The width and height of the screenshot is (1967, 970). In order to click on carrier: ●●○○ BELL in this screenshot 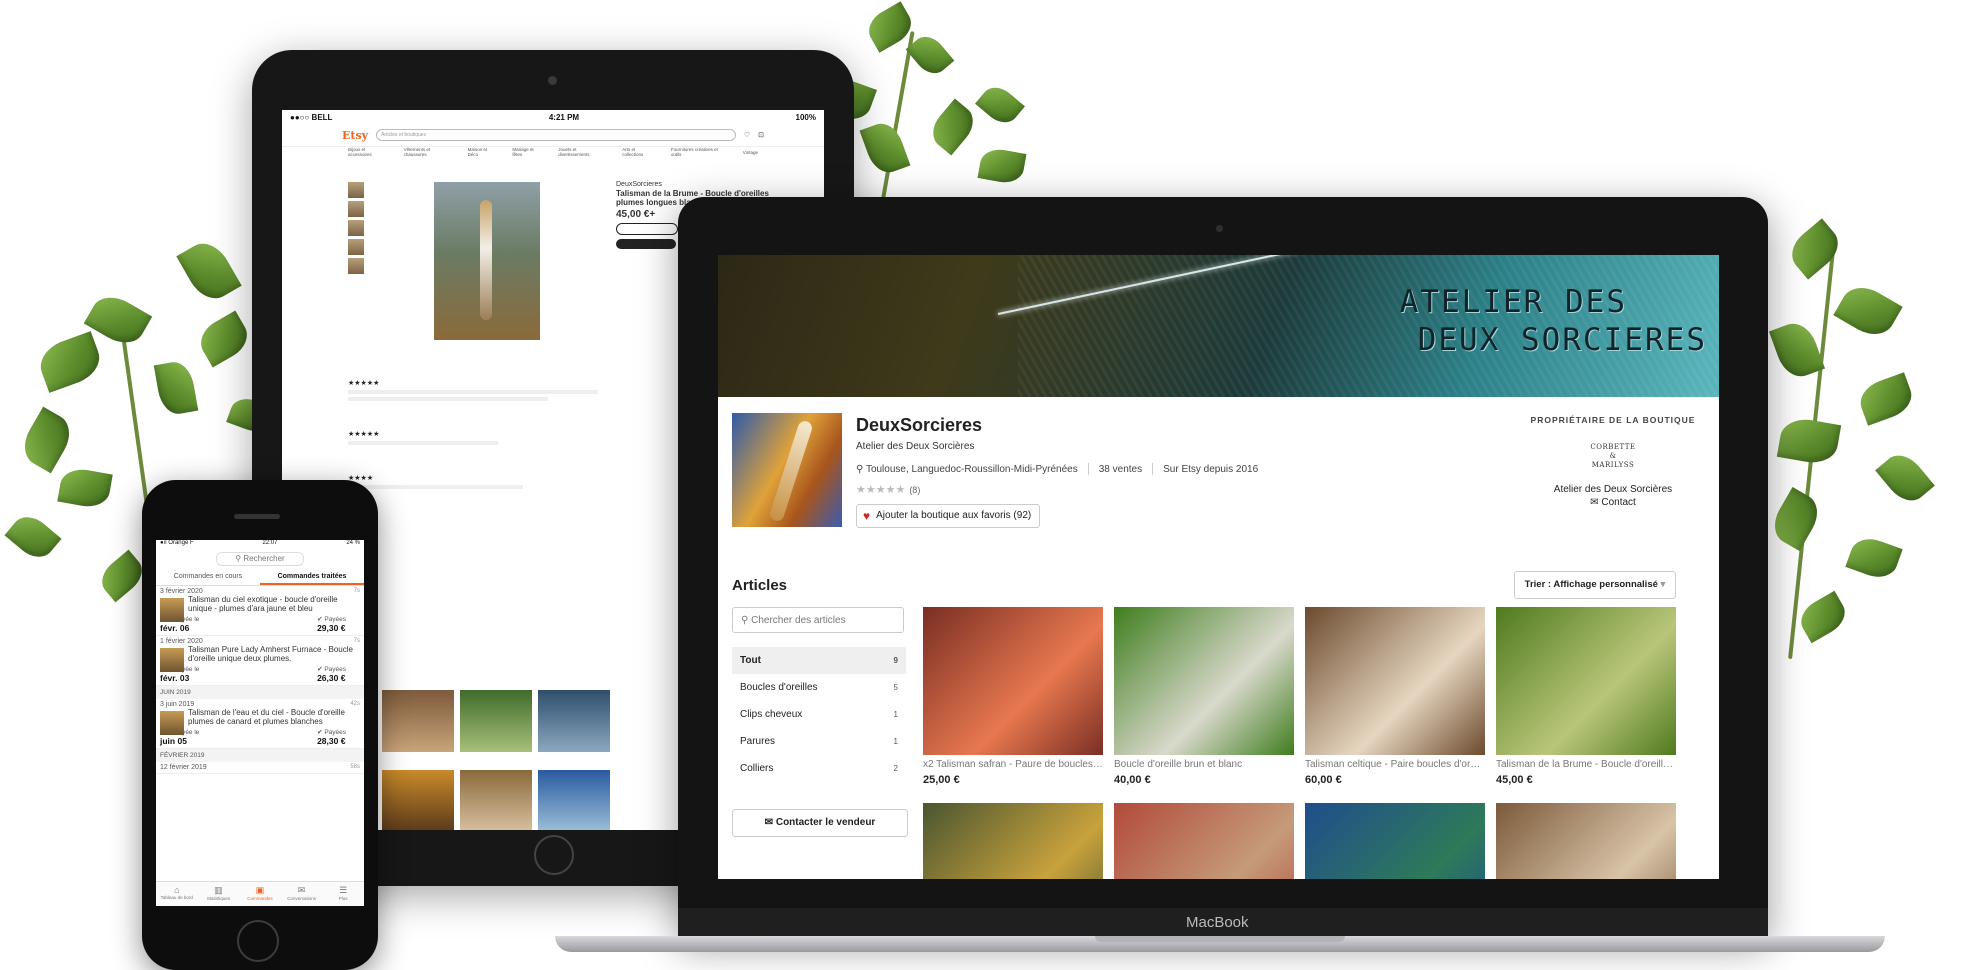, I will do `click(311, 117)`.